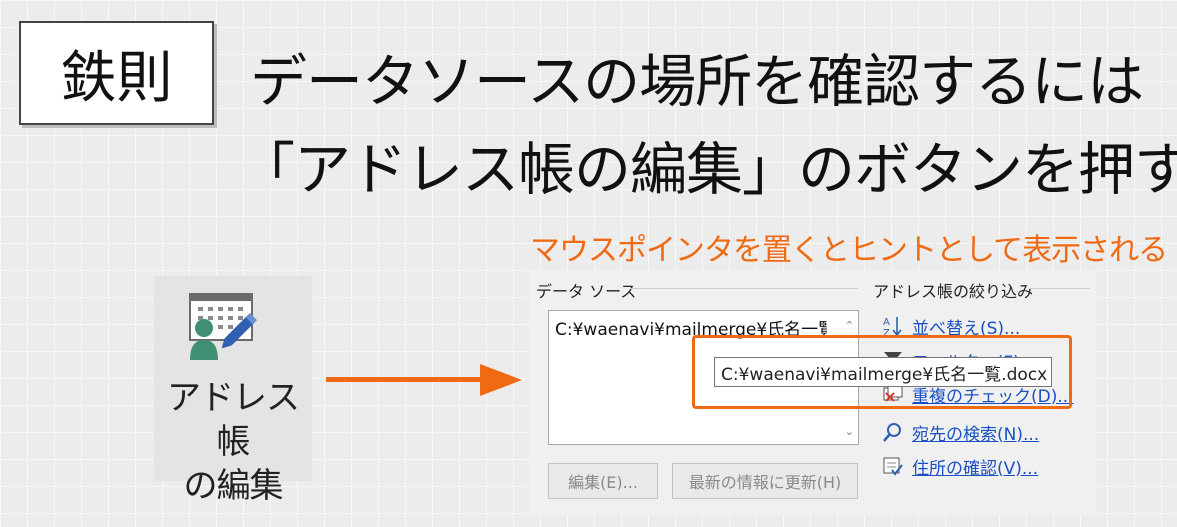 This screenshot has width=1177, height=527. I want to click on rule-label-box: 鉄則, so click(116, 73).